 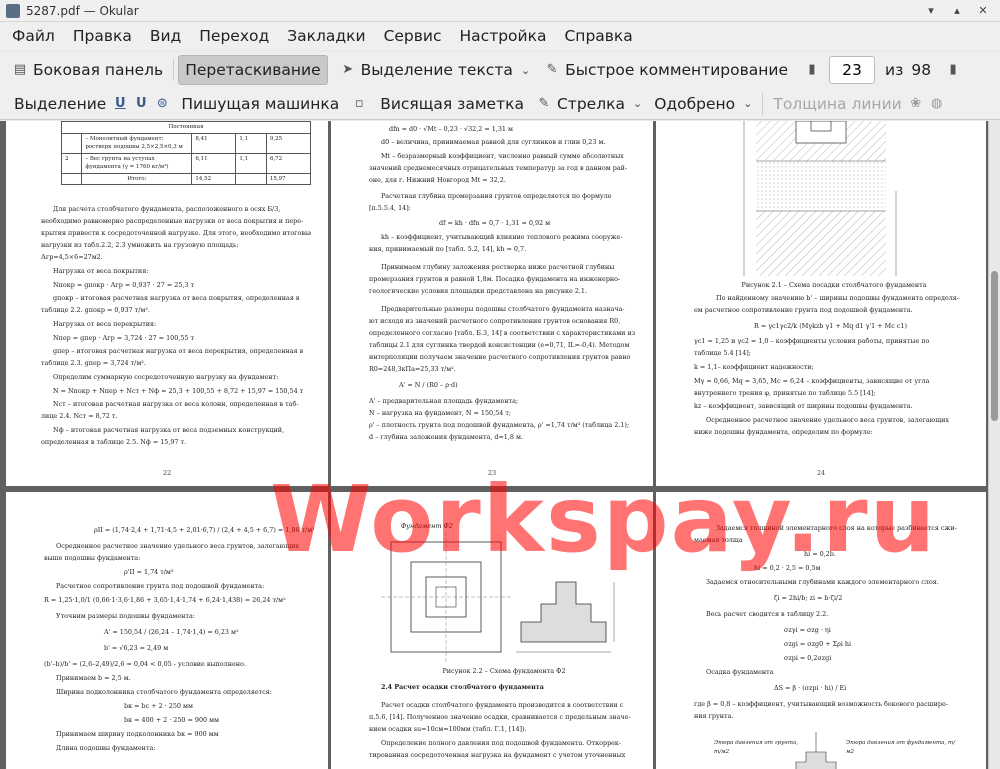 I want to click on formula: dfn = d0 · √Mt – 0,23 · √32,2 = 1,31 м, so click(x=451, y=129).